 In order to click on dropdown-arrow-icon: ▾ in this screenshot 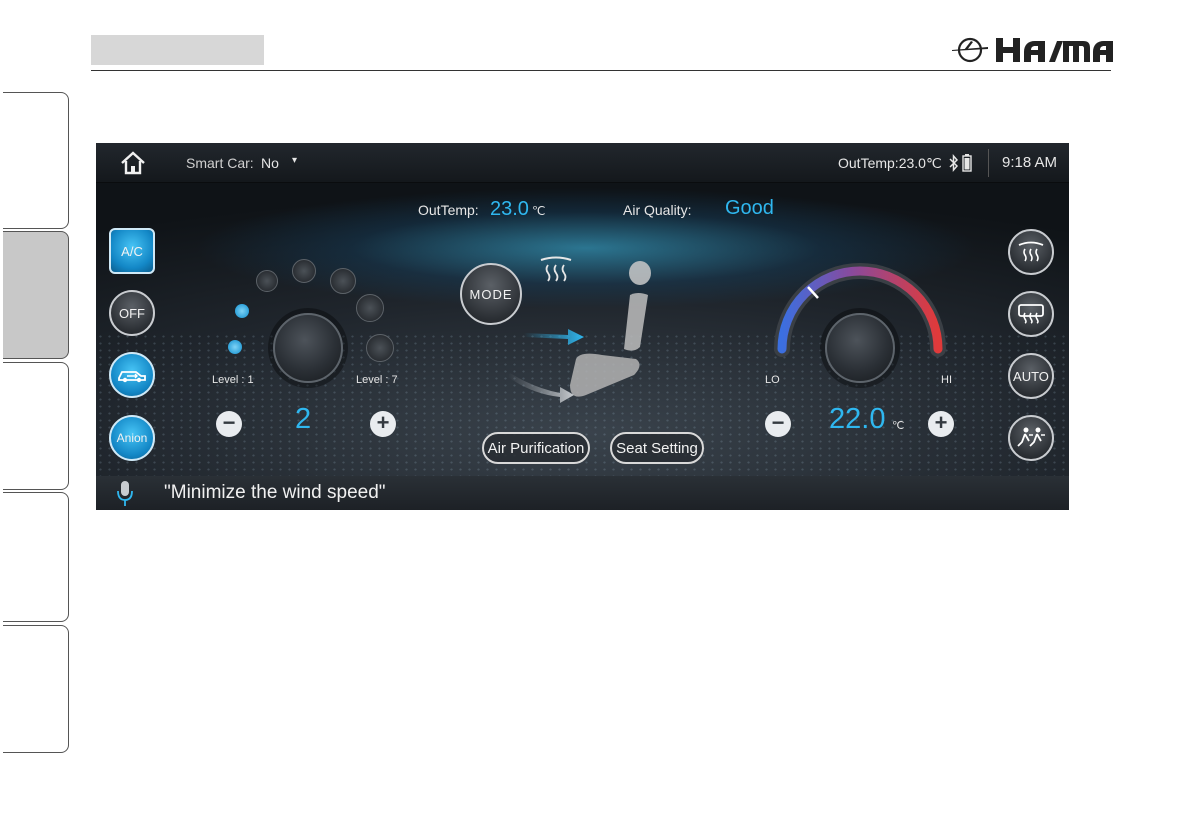, I will do `click(294, 160)`.